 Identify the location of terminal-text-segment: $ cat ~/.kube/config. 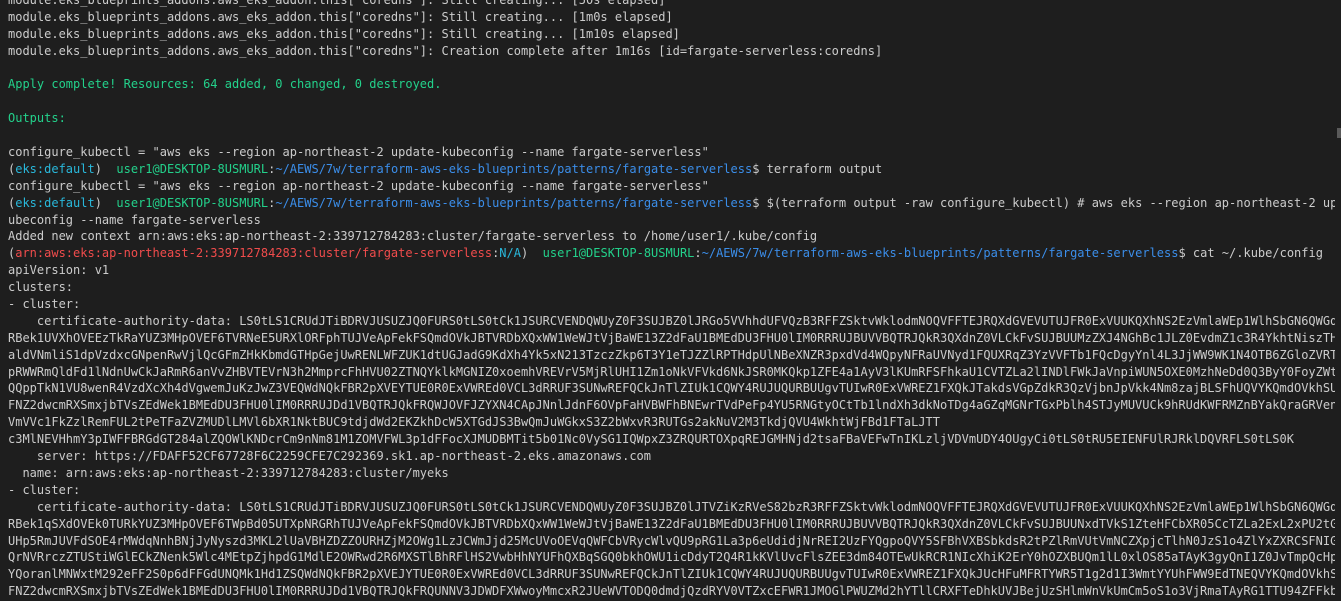
(1250, 253).